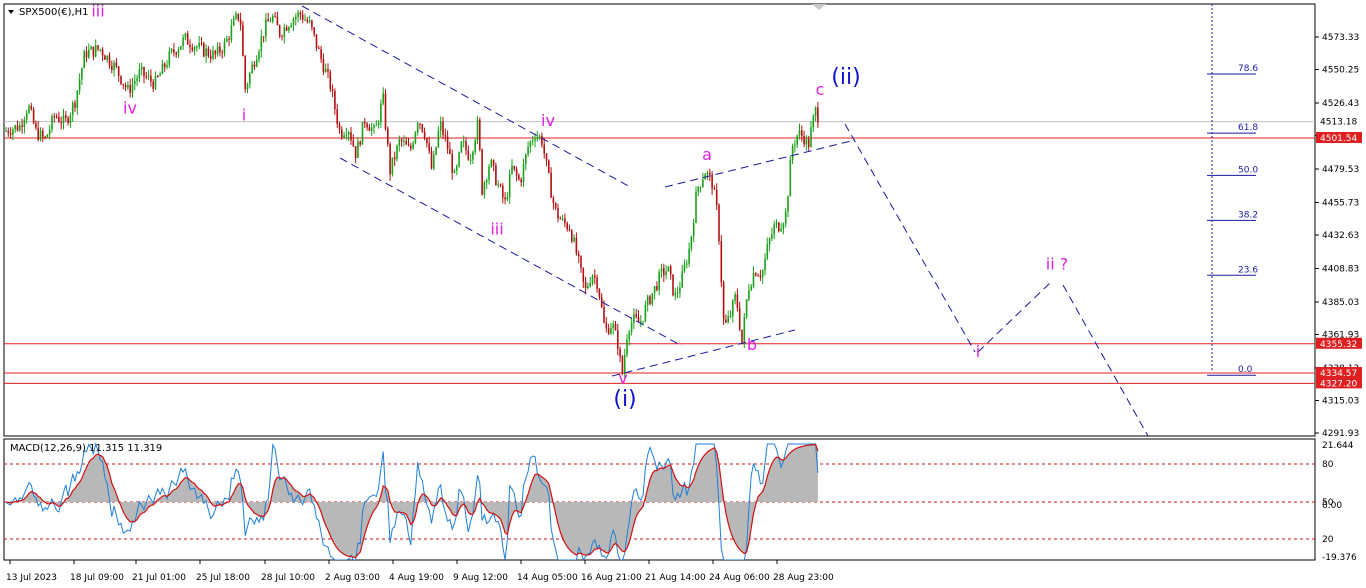  What do you see at coordinates (244, 114) in the screenshot?
I see `wave-label: i` at bounding box center [244, 114].